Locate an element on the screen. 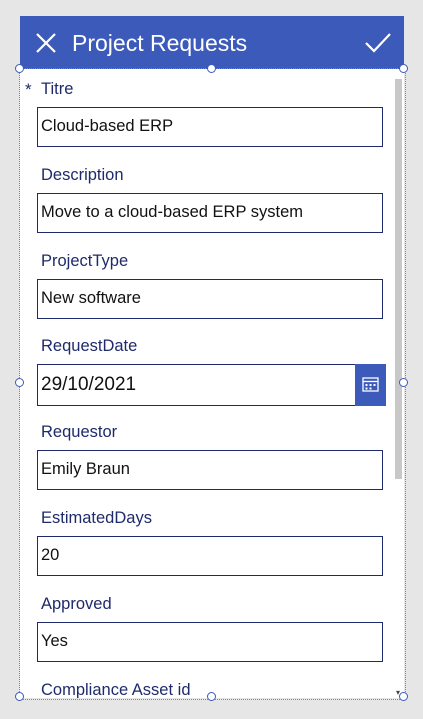 The width and height of the screenshot is (423, 719). header-bar: Project Requests is located at coordinates (212, 42).